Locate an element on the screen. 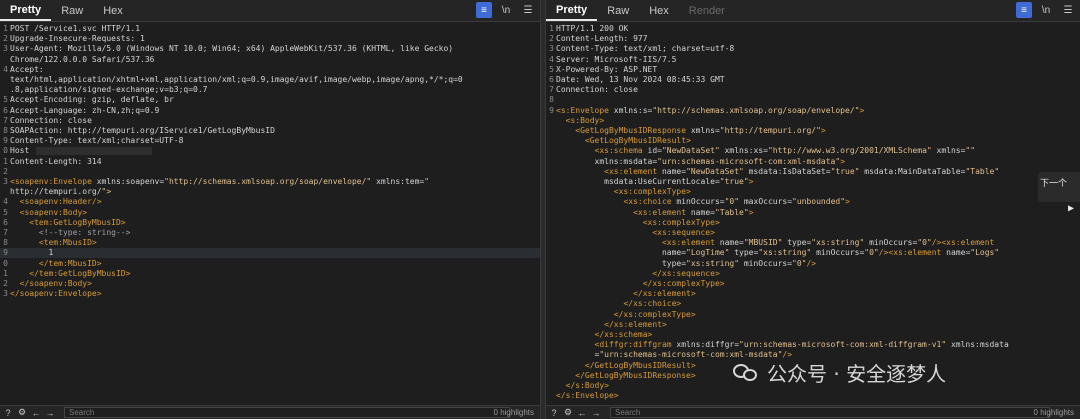 Image resolution: width=1080 pixels, height=419 pixels. code-line: </tem:GetLogByMbusID> is located at coordinates (80, 273).